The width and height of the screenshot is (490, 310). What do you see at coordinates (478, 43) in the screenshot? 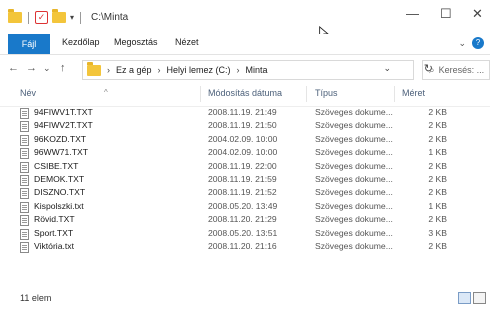
I see `help-icon: ?` at bounding box center [478, 43].